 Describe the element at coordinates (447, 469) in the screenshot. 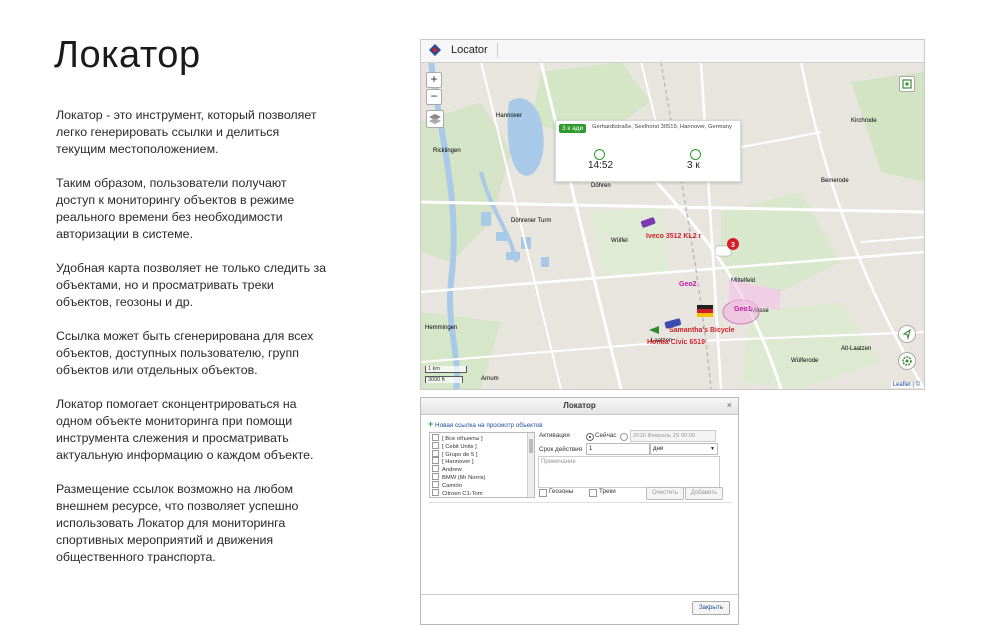

I see `object-list-item: Andrew` at that location.